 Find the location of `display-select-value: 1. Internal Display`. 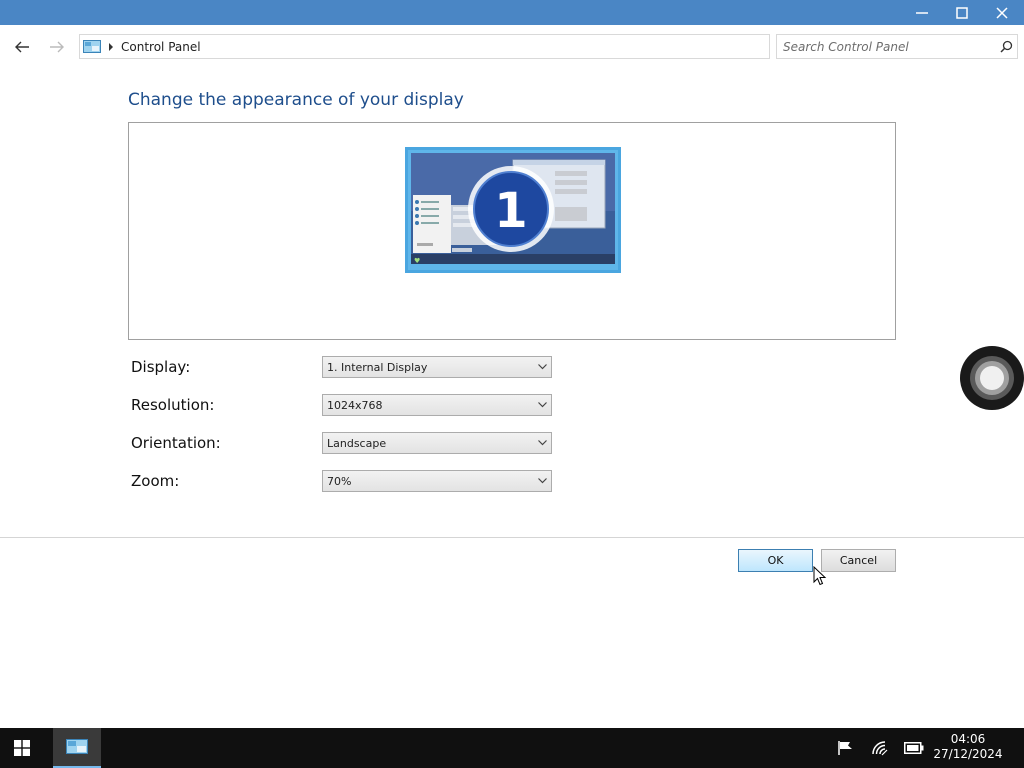

display-select-value: 1. Internal Display is located at coordinates (377, 367).